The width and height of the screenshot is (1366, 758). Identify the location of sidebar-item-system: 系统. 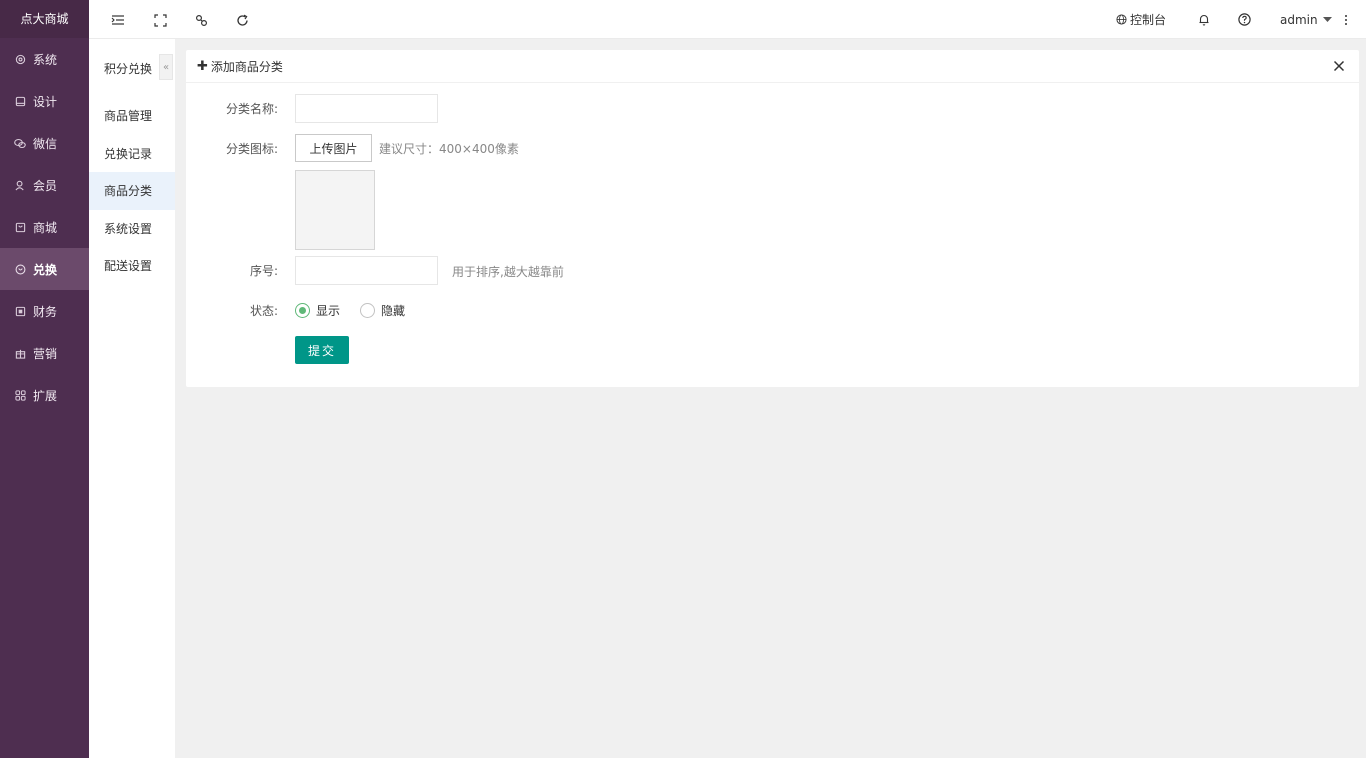
(44, 59).